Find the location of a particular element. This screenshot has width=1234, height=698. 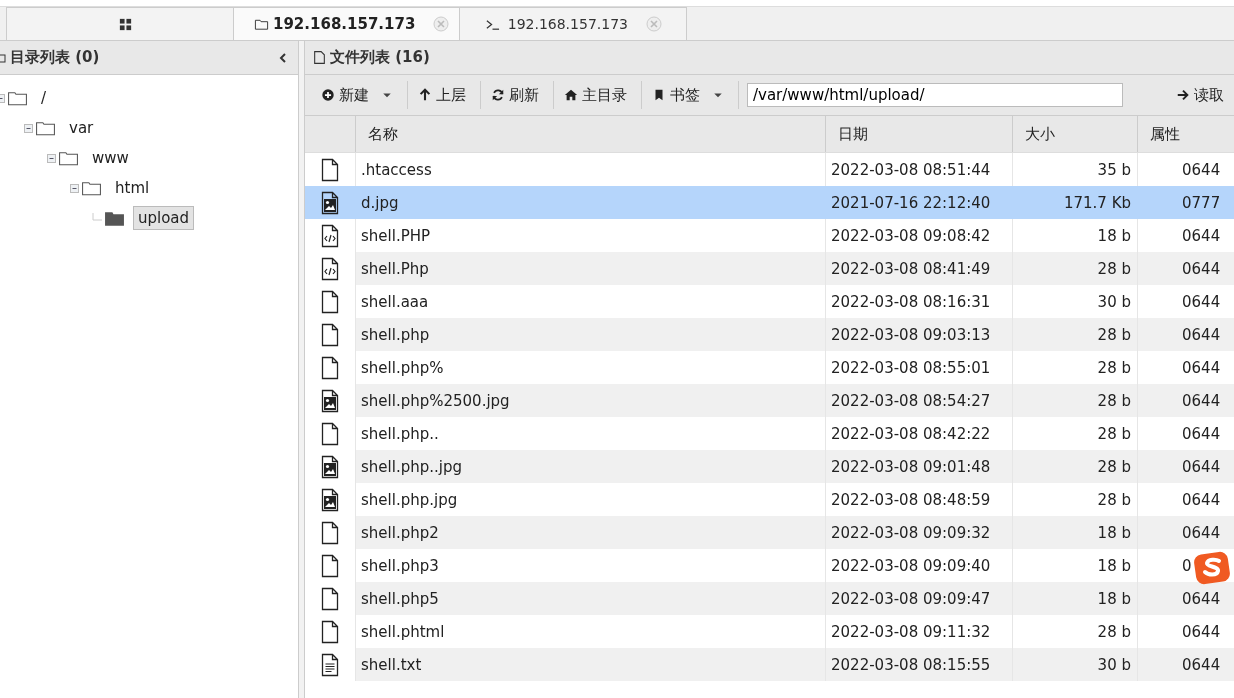

table-cell: 2022-03-08 08:48:59 is located at coordinates (911, 499).